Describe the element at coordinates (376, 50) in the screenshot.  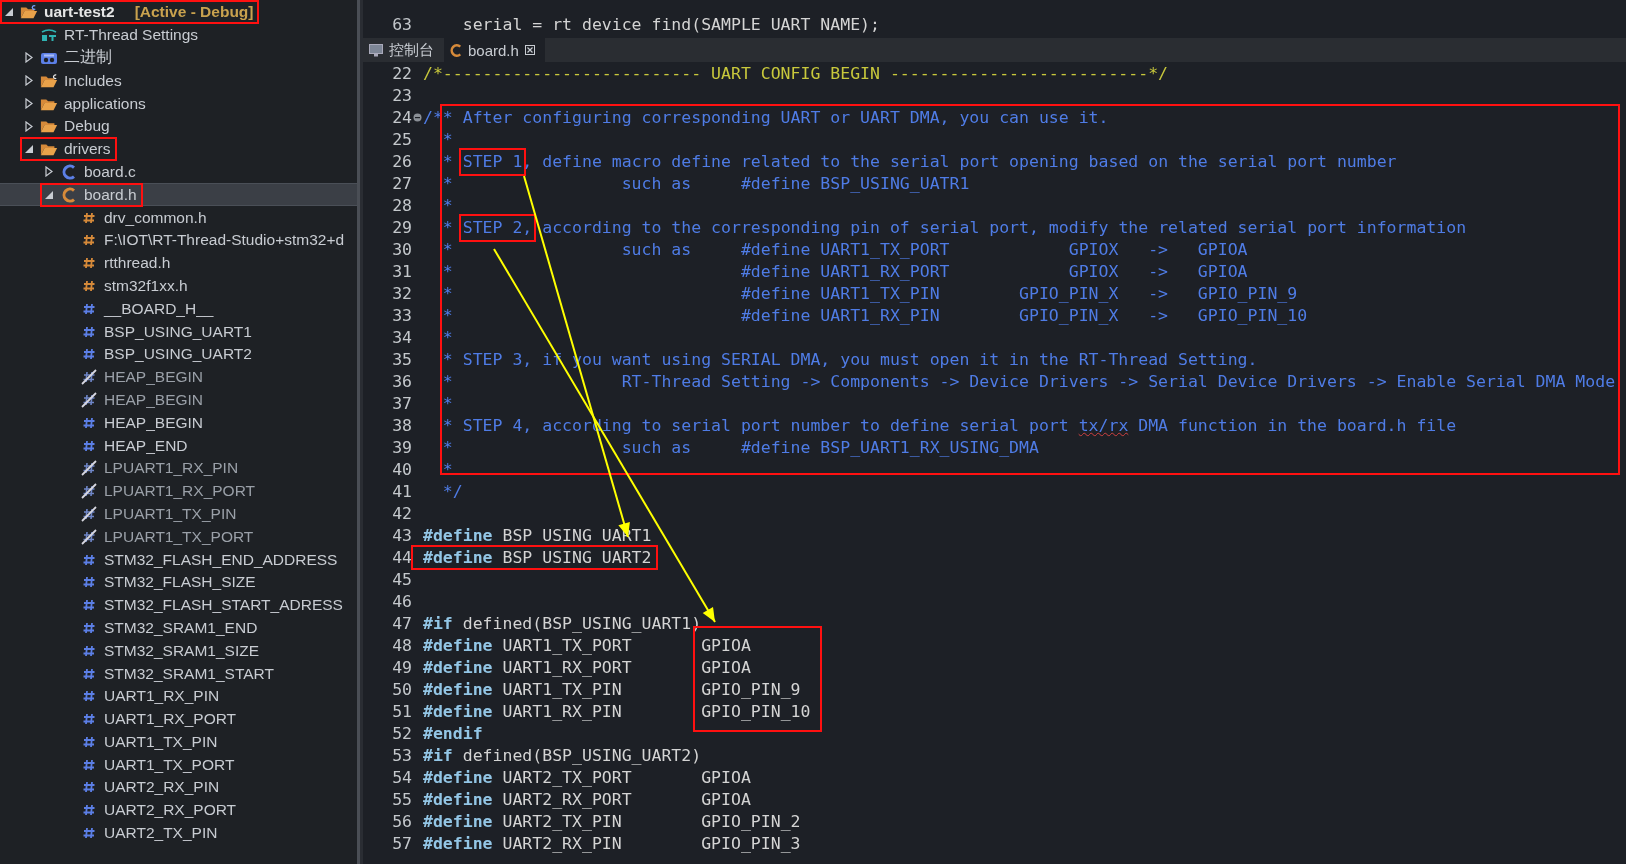
I see `monitor-icon` at that location.